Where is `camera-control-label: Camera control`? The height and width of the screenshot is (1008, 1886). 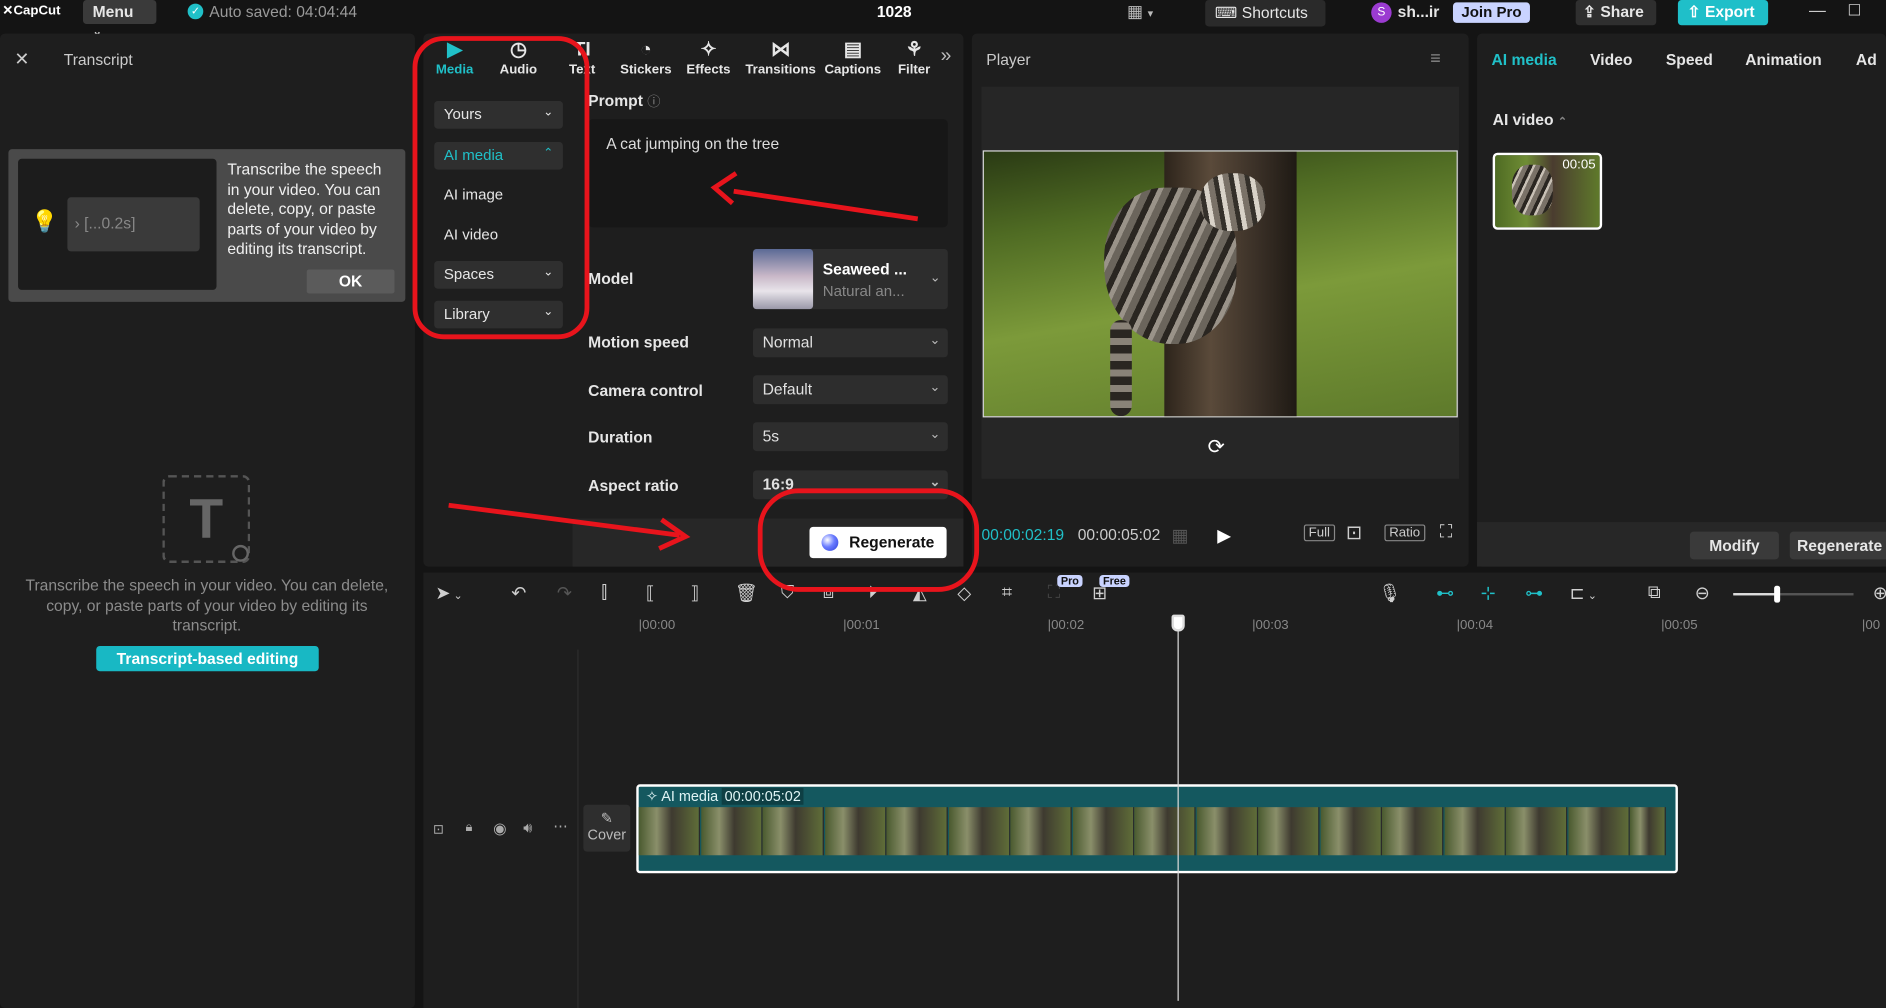
camera-control-label: Camera control is located at coordinates (645, 390).